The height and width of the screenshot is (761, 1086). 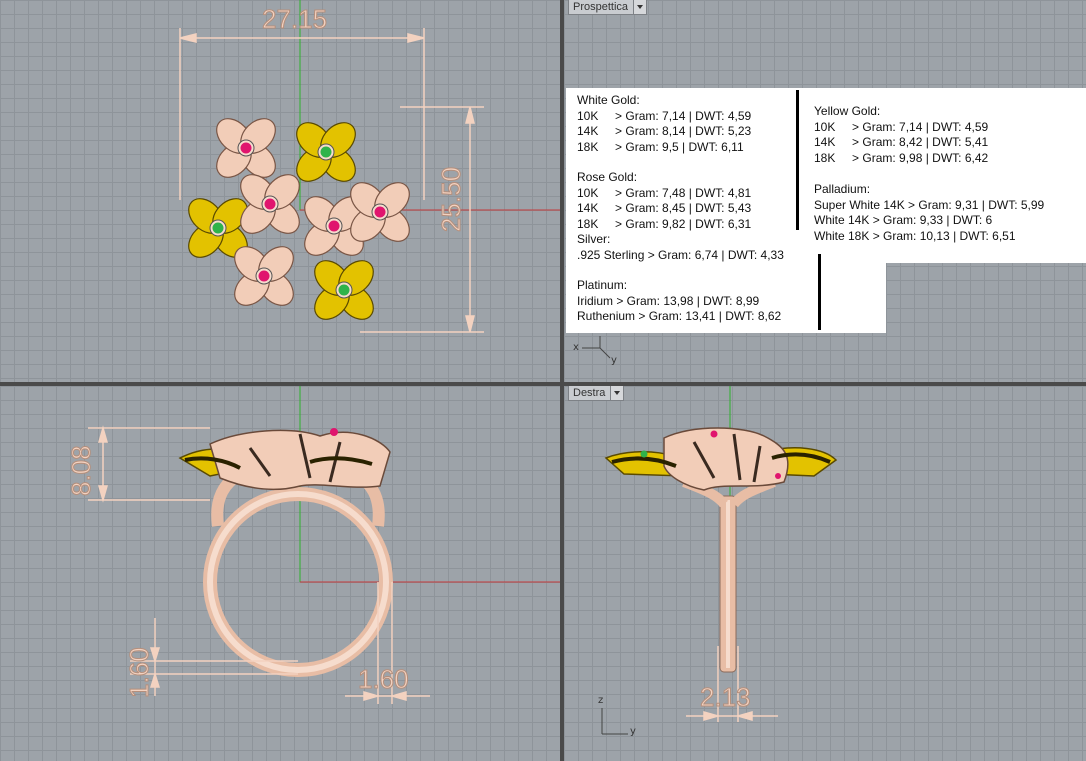 What do you see at coordinates (299, 219) in the screenshot?
I see `flower-cluster` at bounding box center [299, 219].